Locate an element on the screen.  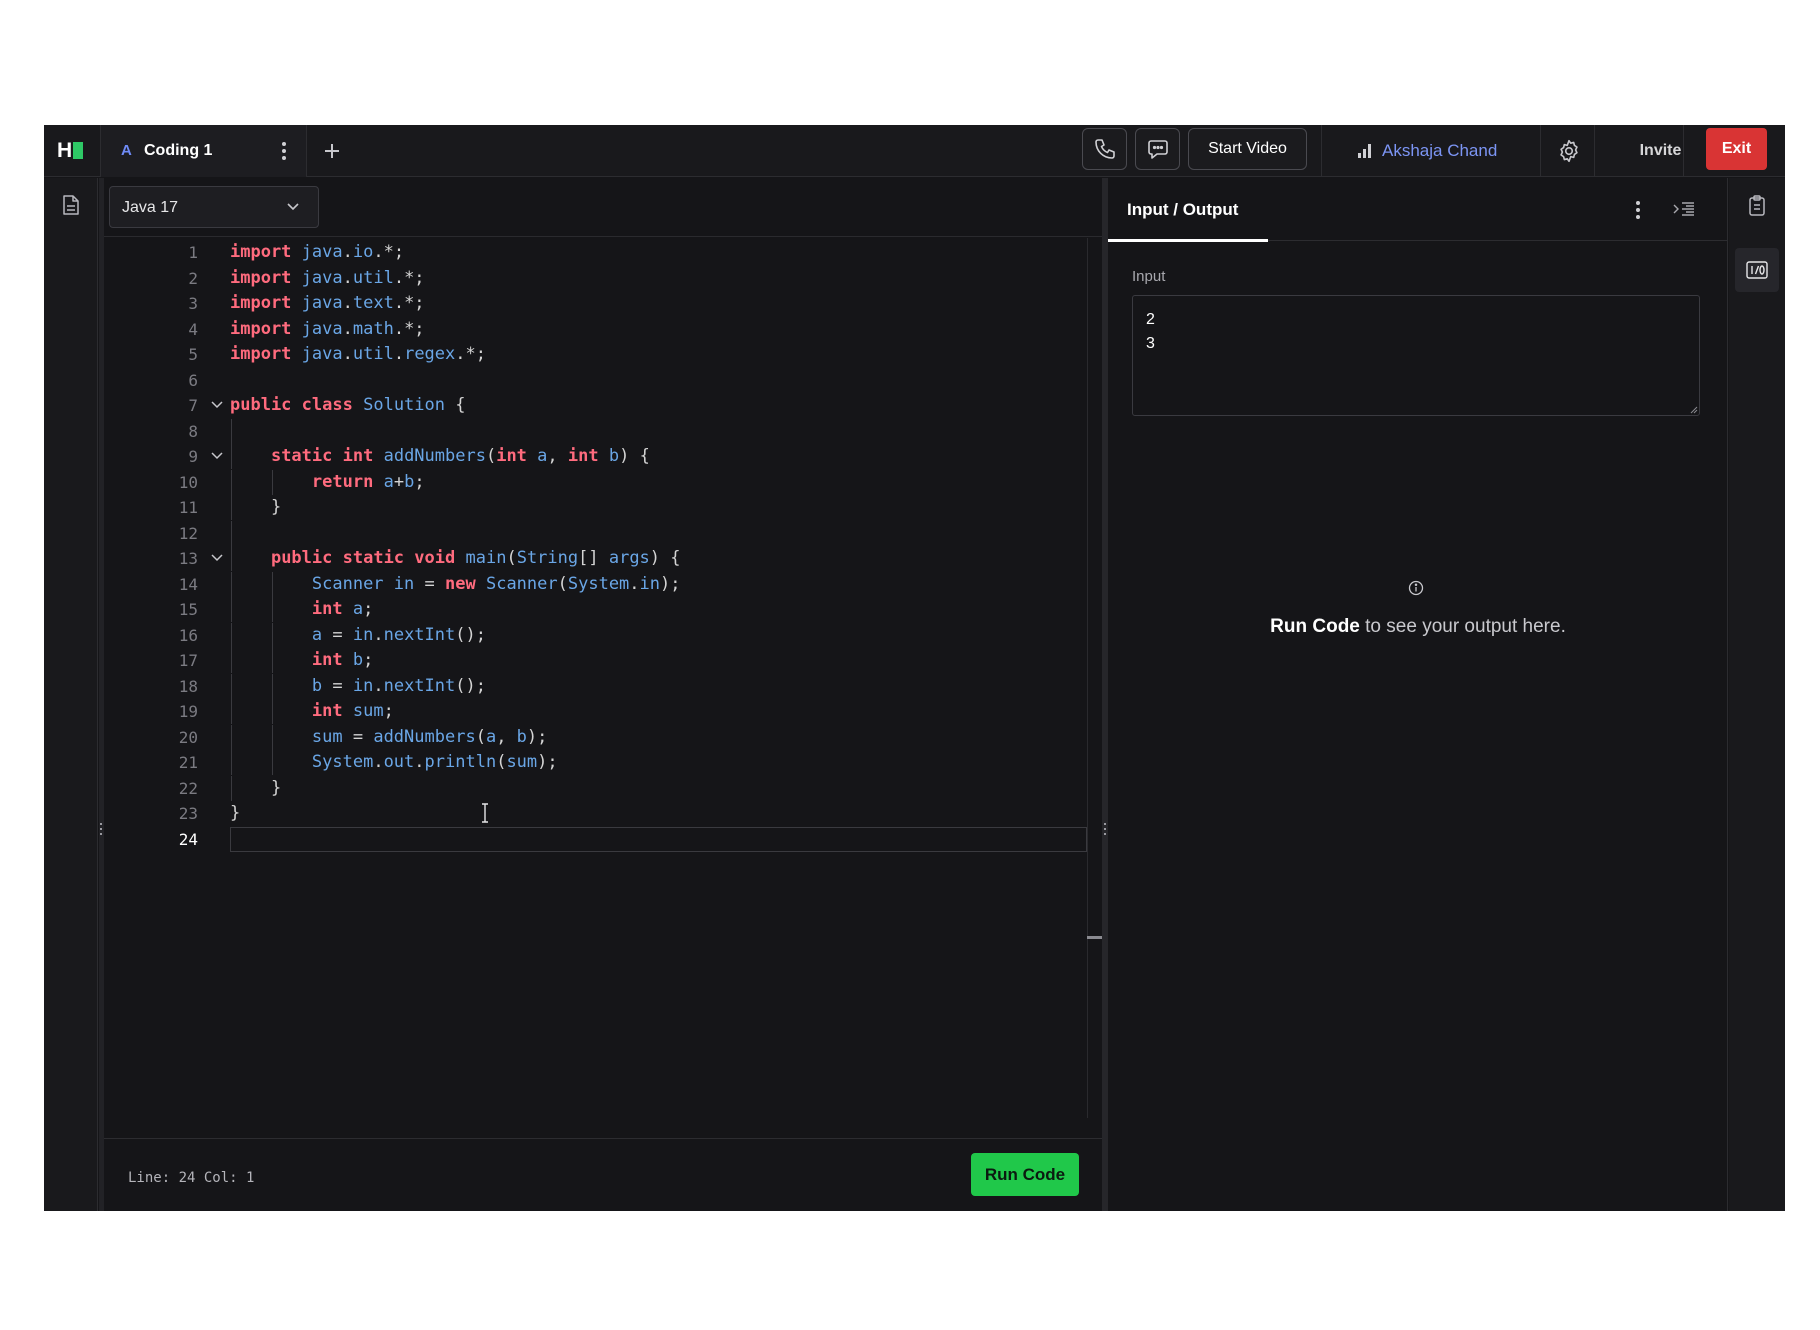
tab-label: Coding 1 is located at coordinates (178, 150).